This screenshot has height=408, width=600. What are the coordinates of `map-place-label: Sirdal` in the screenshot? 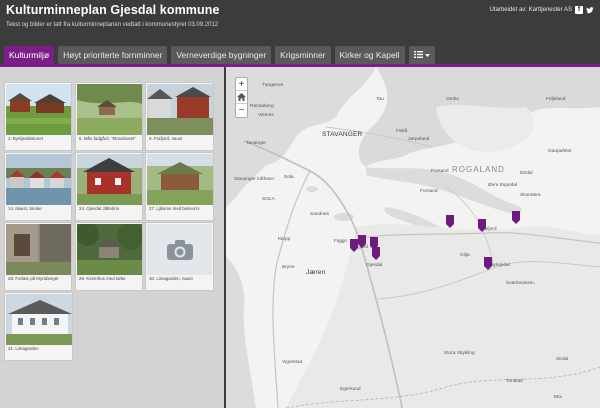 It's located at (562, 359).